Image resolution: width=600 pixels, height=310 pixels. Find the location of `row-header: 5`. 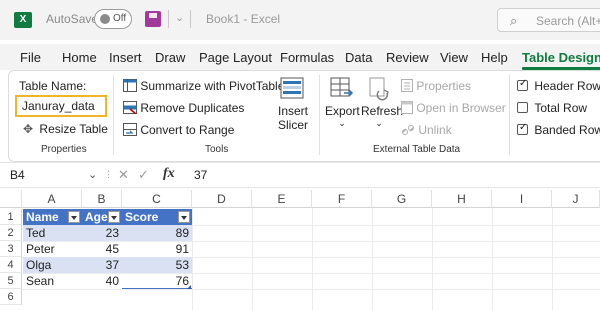

row-header: 5 is located at coordinates (11, 281).